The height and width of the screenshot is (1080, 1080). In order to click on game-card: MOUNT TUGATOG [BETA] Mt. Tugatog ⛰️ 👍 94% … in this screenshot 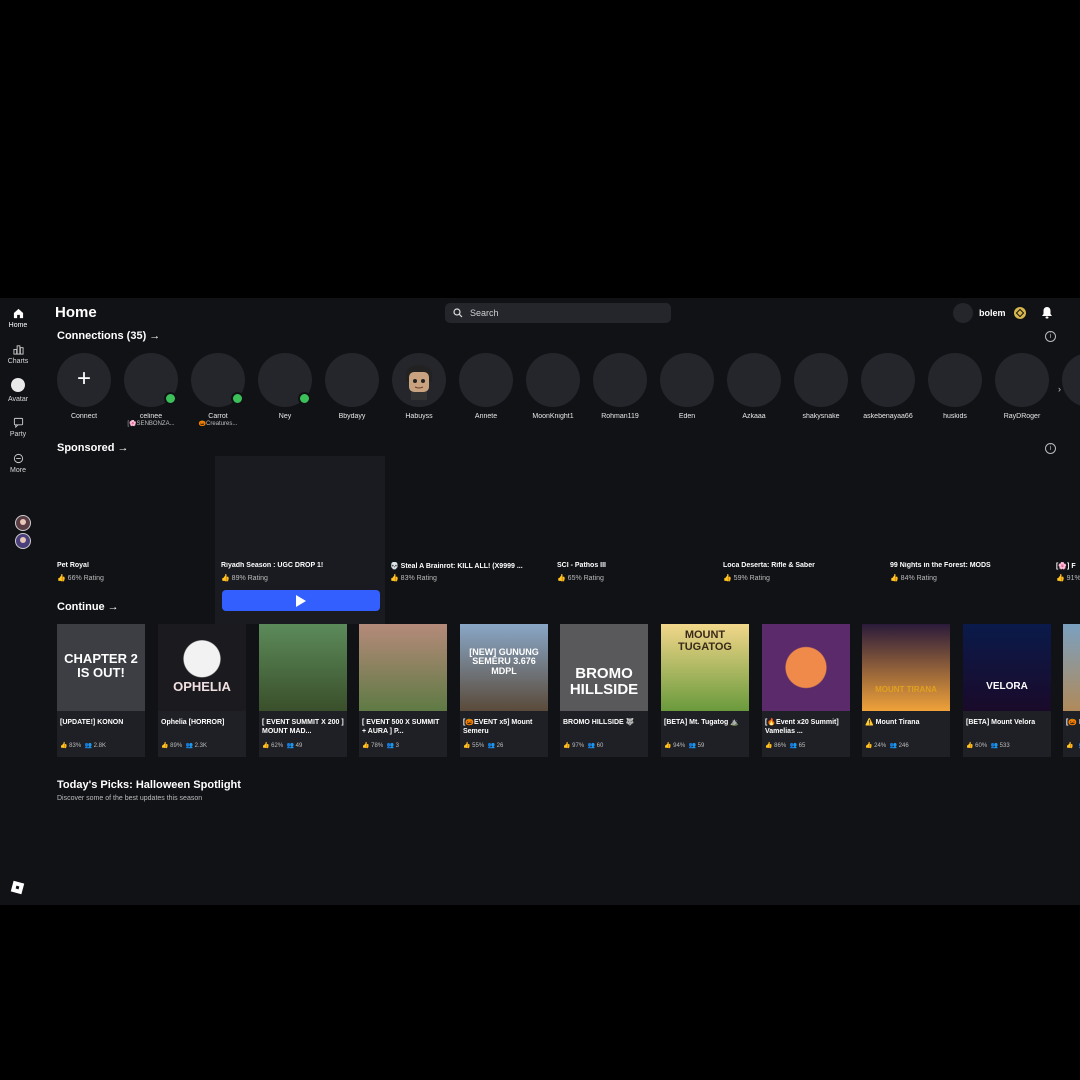, I will do `click(705, 690)`.